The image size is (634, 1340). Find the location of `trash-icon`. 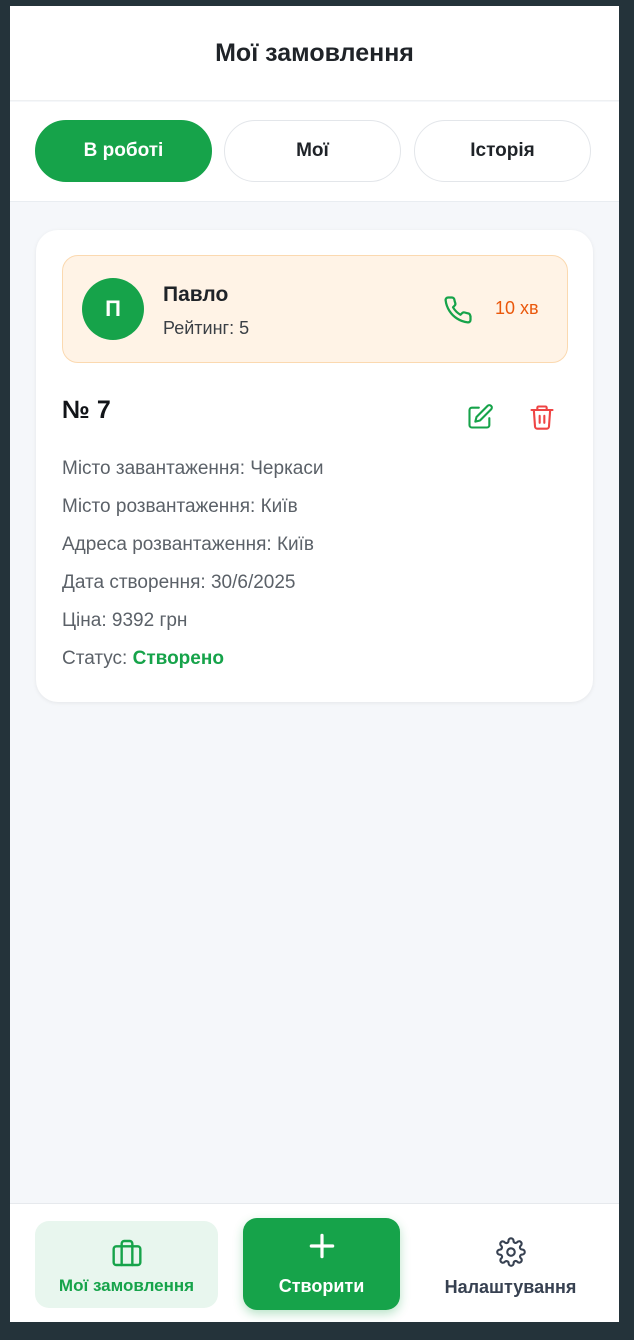

trash-icon is located at coordinates (542, 417).